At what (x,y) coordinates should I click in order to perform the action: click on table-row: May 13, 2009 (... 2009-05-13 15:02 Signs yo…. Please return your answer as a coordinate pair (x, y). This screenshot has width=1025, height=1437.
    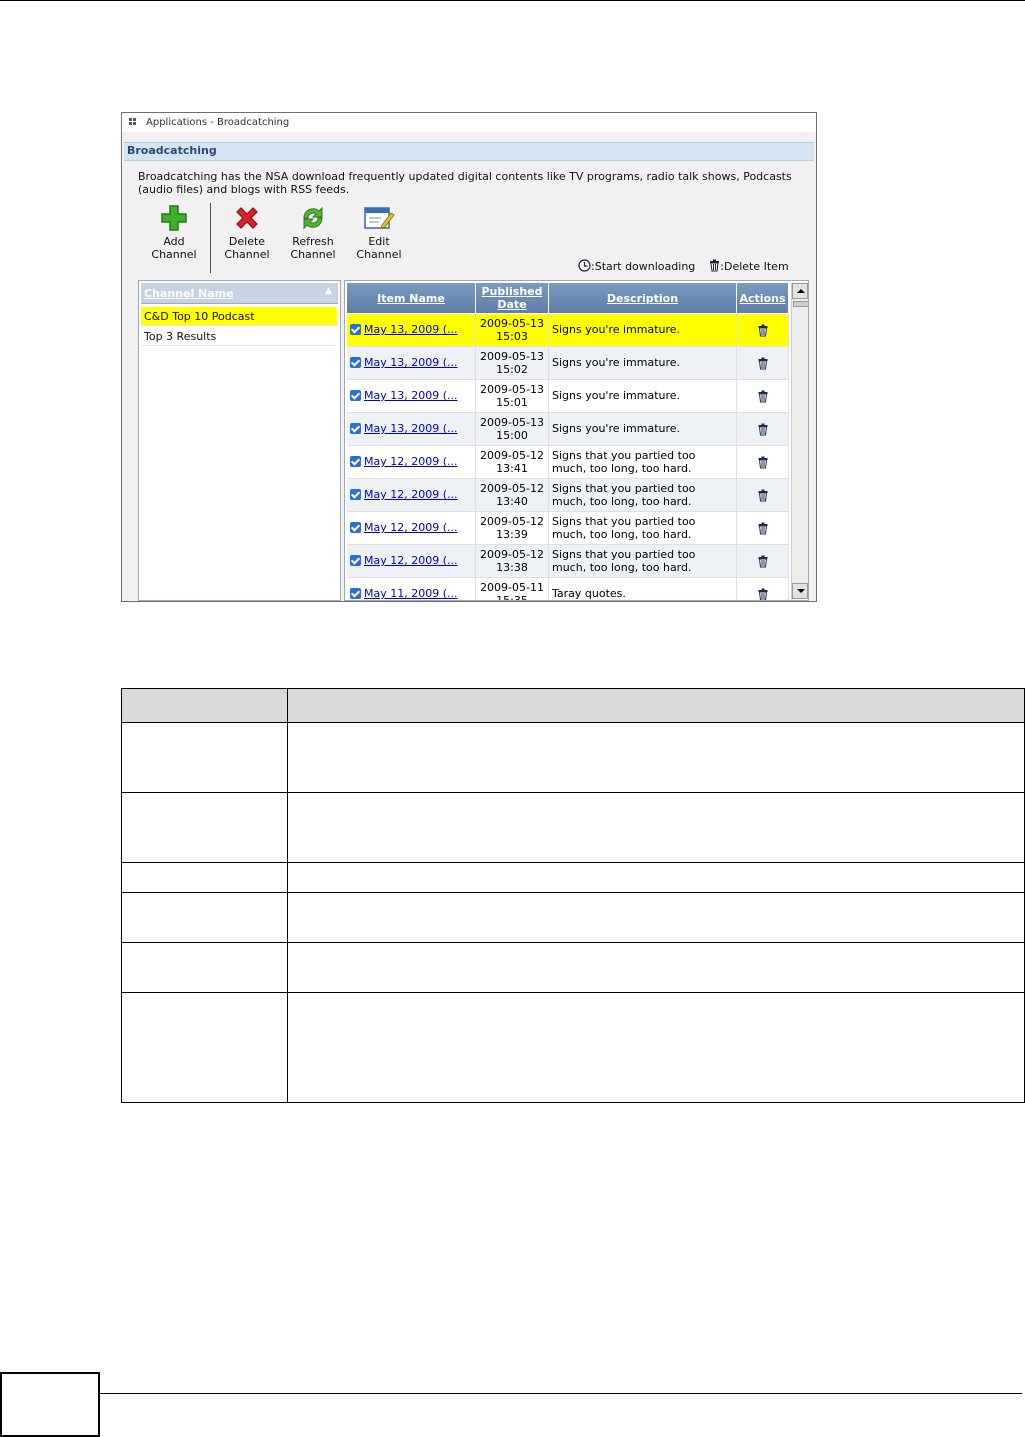
    Looking at the image, I should click on (568, 363).